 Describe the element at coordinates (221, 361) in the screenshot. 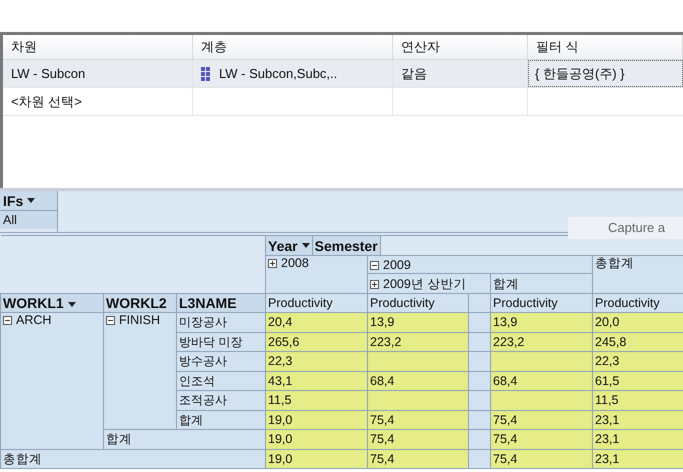

I see `row-header: 방수공사` at that location.